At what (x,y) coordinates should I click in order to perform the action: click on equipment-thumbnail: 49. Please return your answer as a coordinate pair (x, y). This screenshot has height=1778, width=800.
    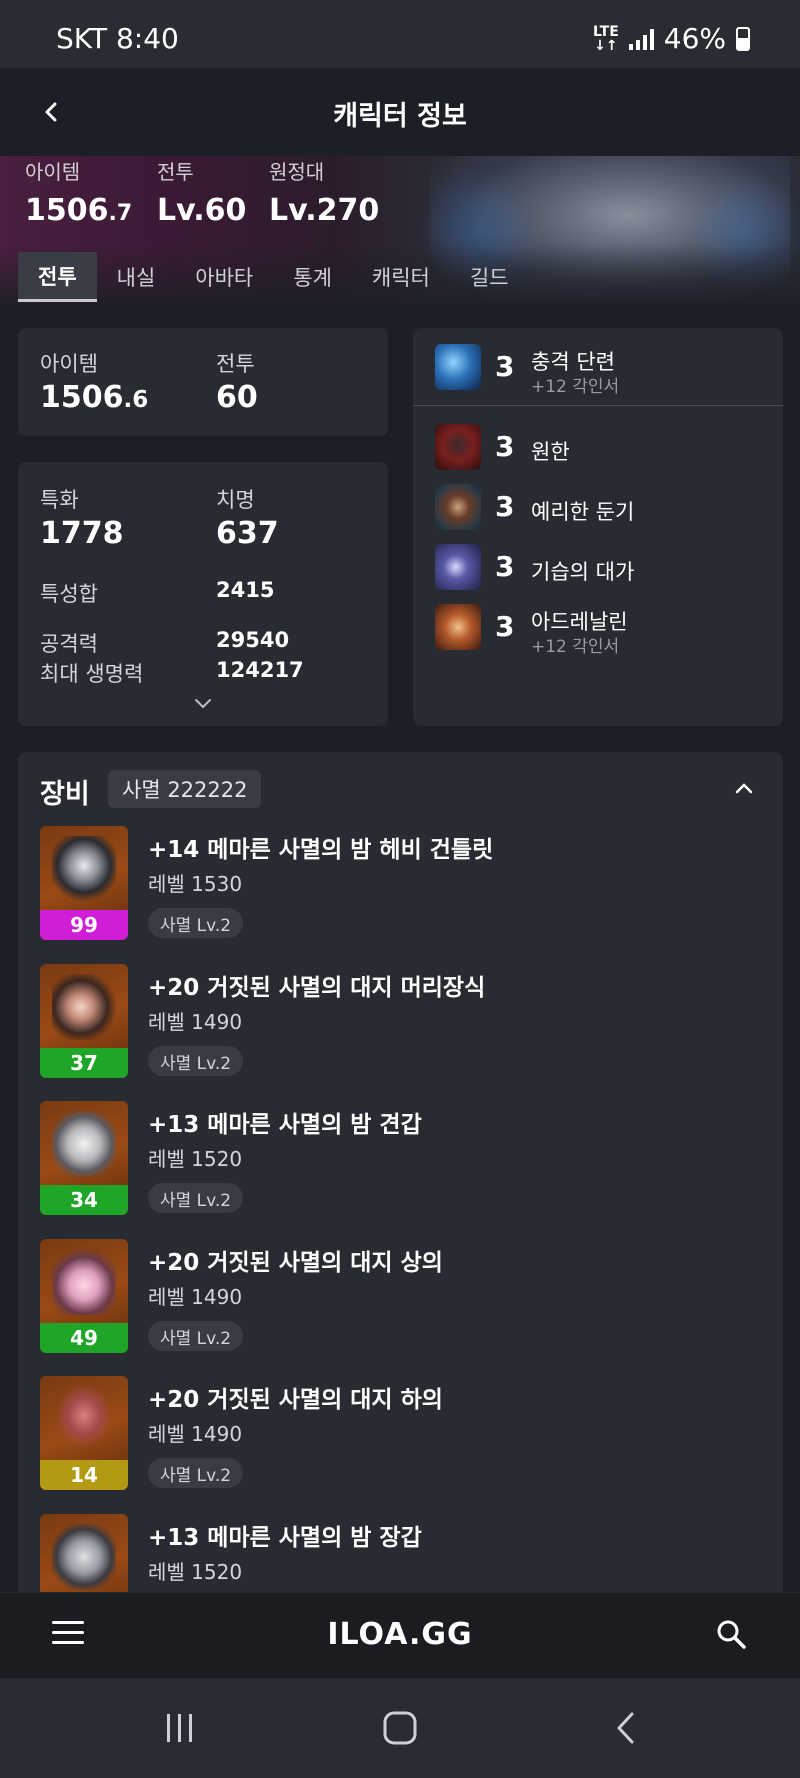
    Looking at the image, I should click on (84, 1296).